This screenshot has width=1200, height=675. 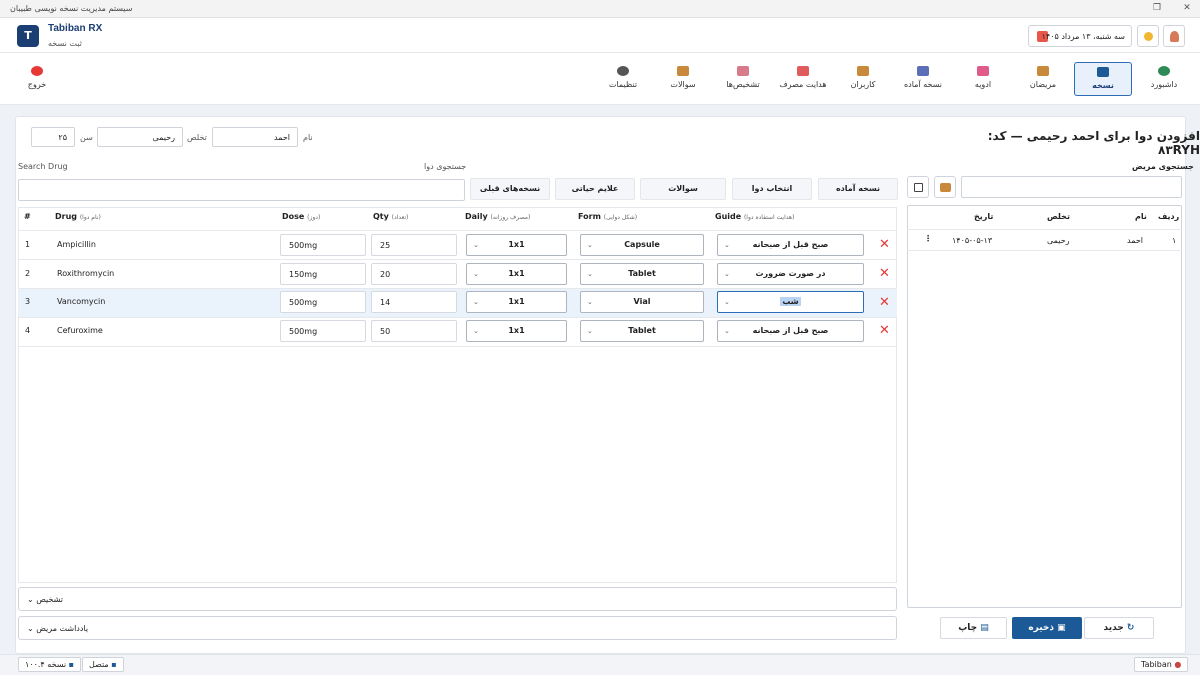 I want to click on qty-input: 14, so click(x=414, y=302).